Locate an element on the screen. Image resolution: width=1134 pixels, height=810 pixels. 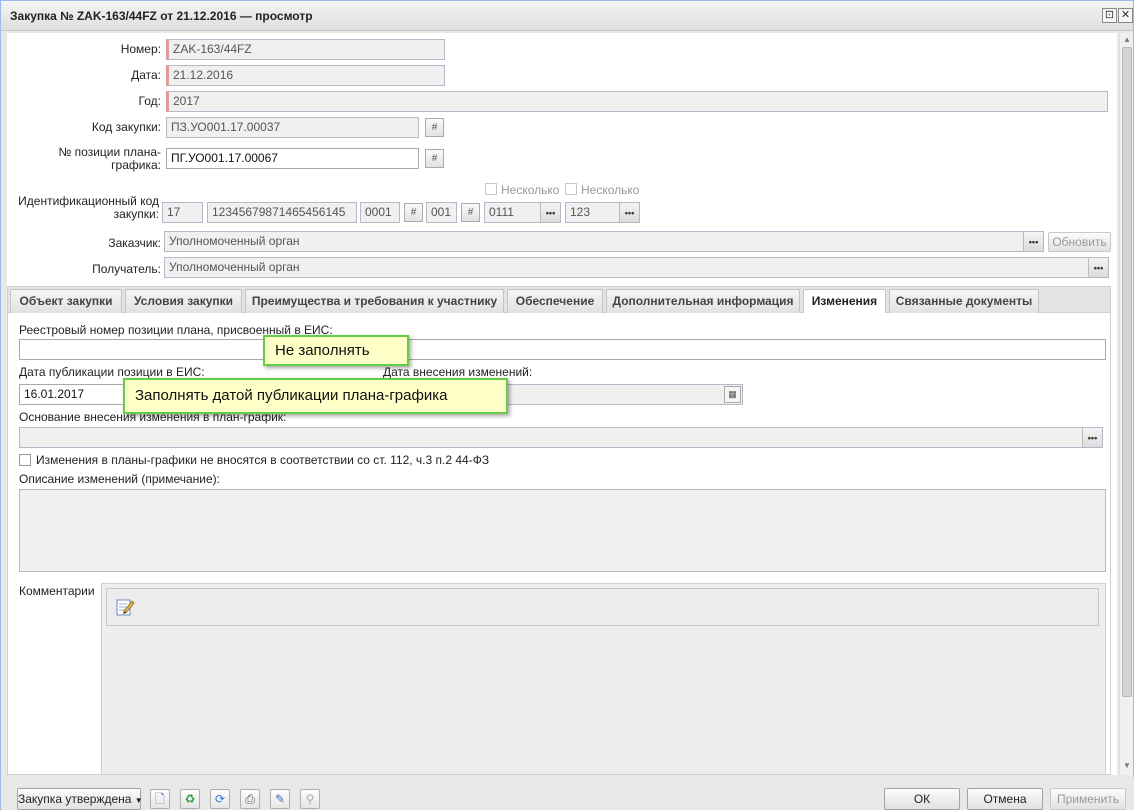
id-code-part-5: 0111 ••• is located at coordinates (522, 212).